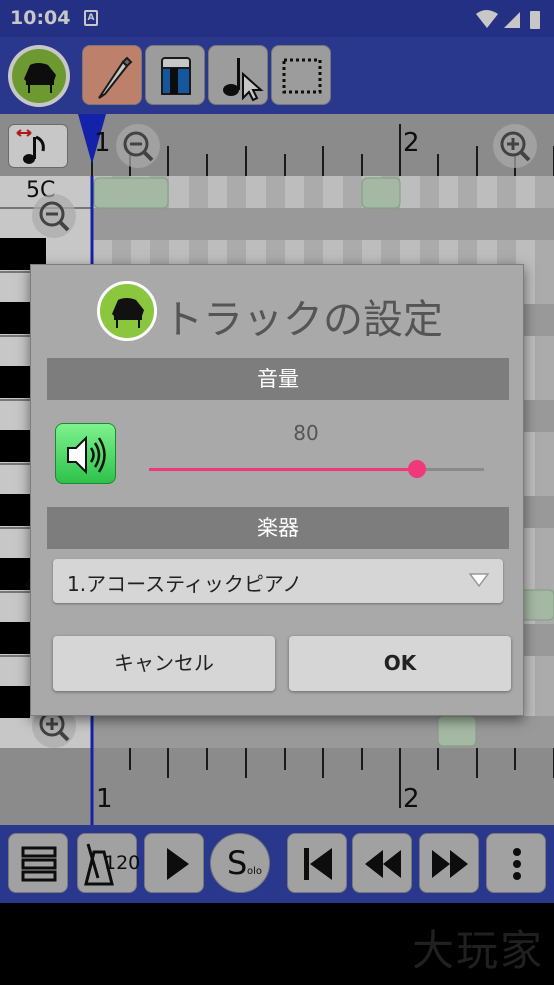 The height and width of the screenshot is (985, 554). I want to click on instrument-section-header: 楽器, so click(278, 528).